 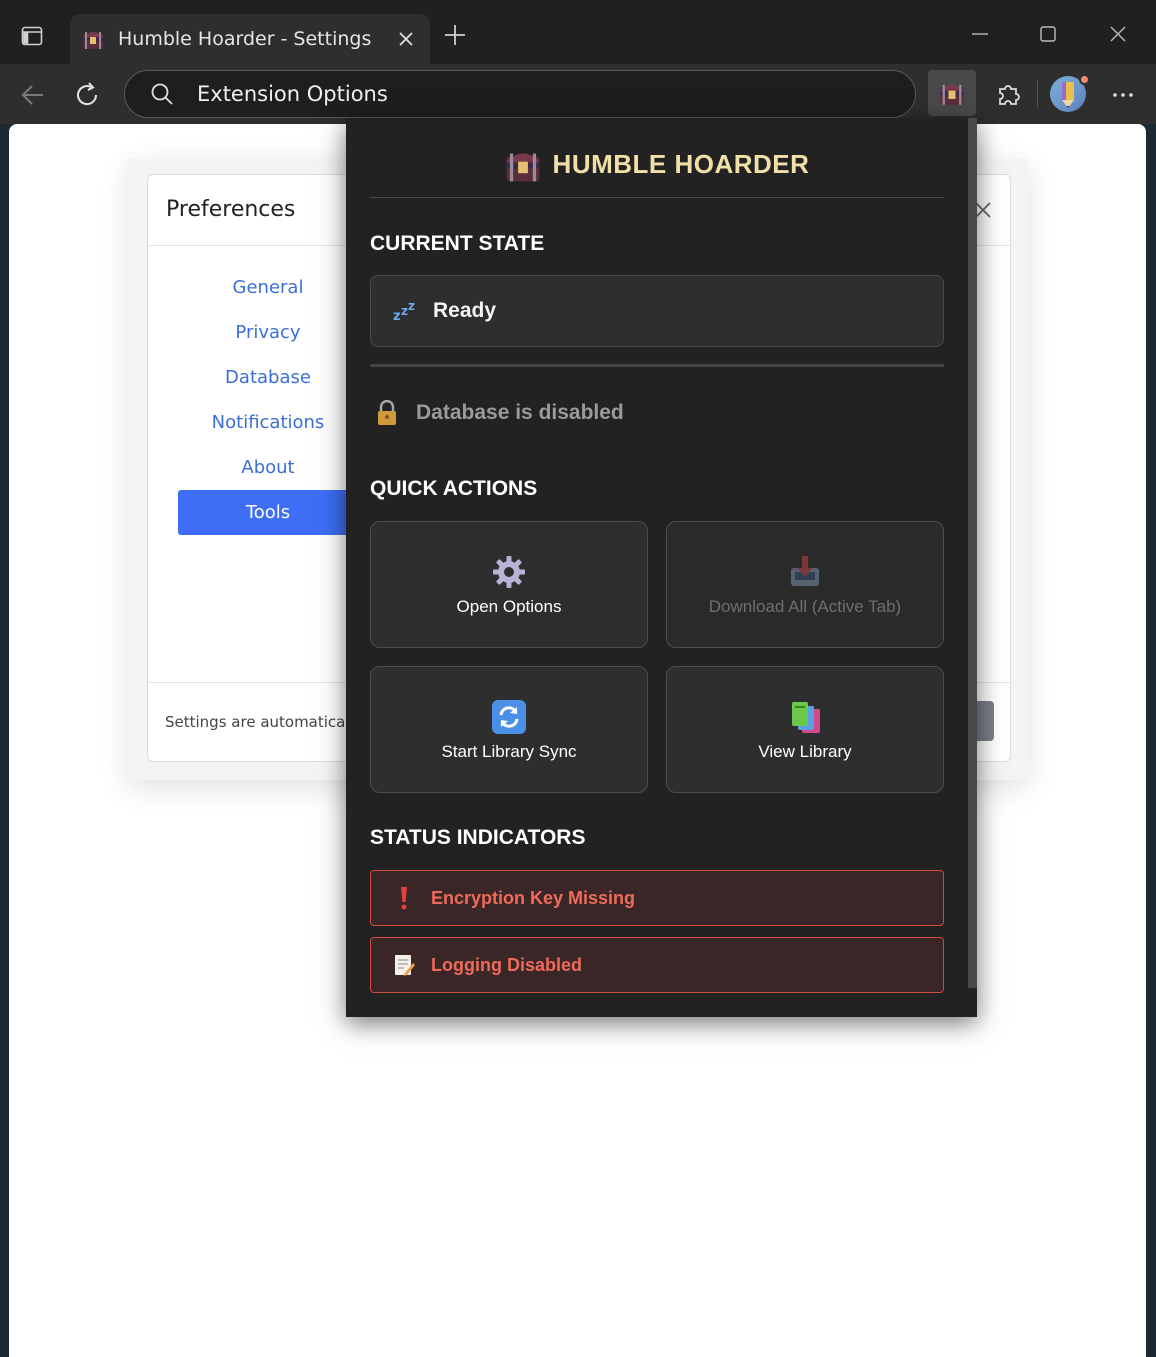 I want to click on arrow-left-icon, so click(x=33, y=95).